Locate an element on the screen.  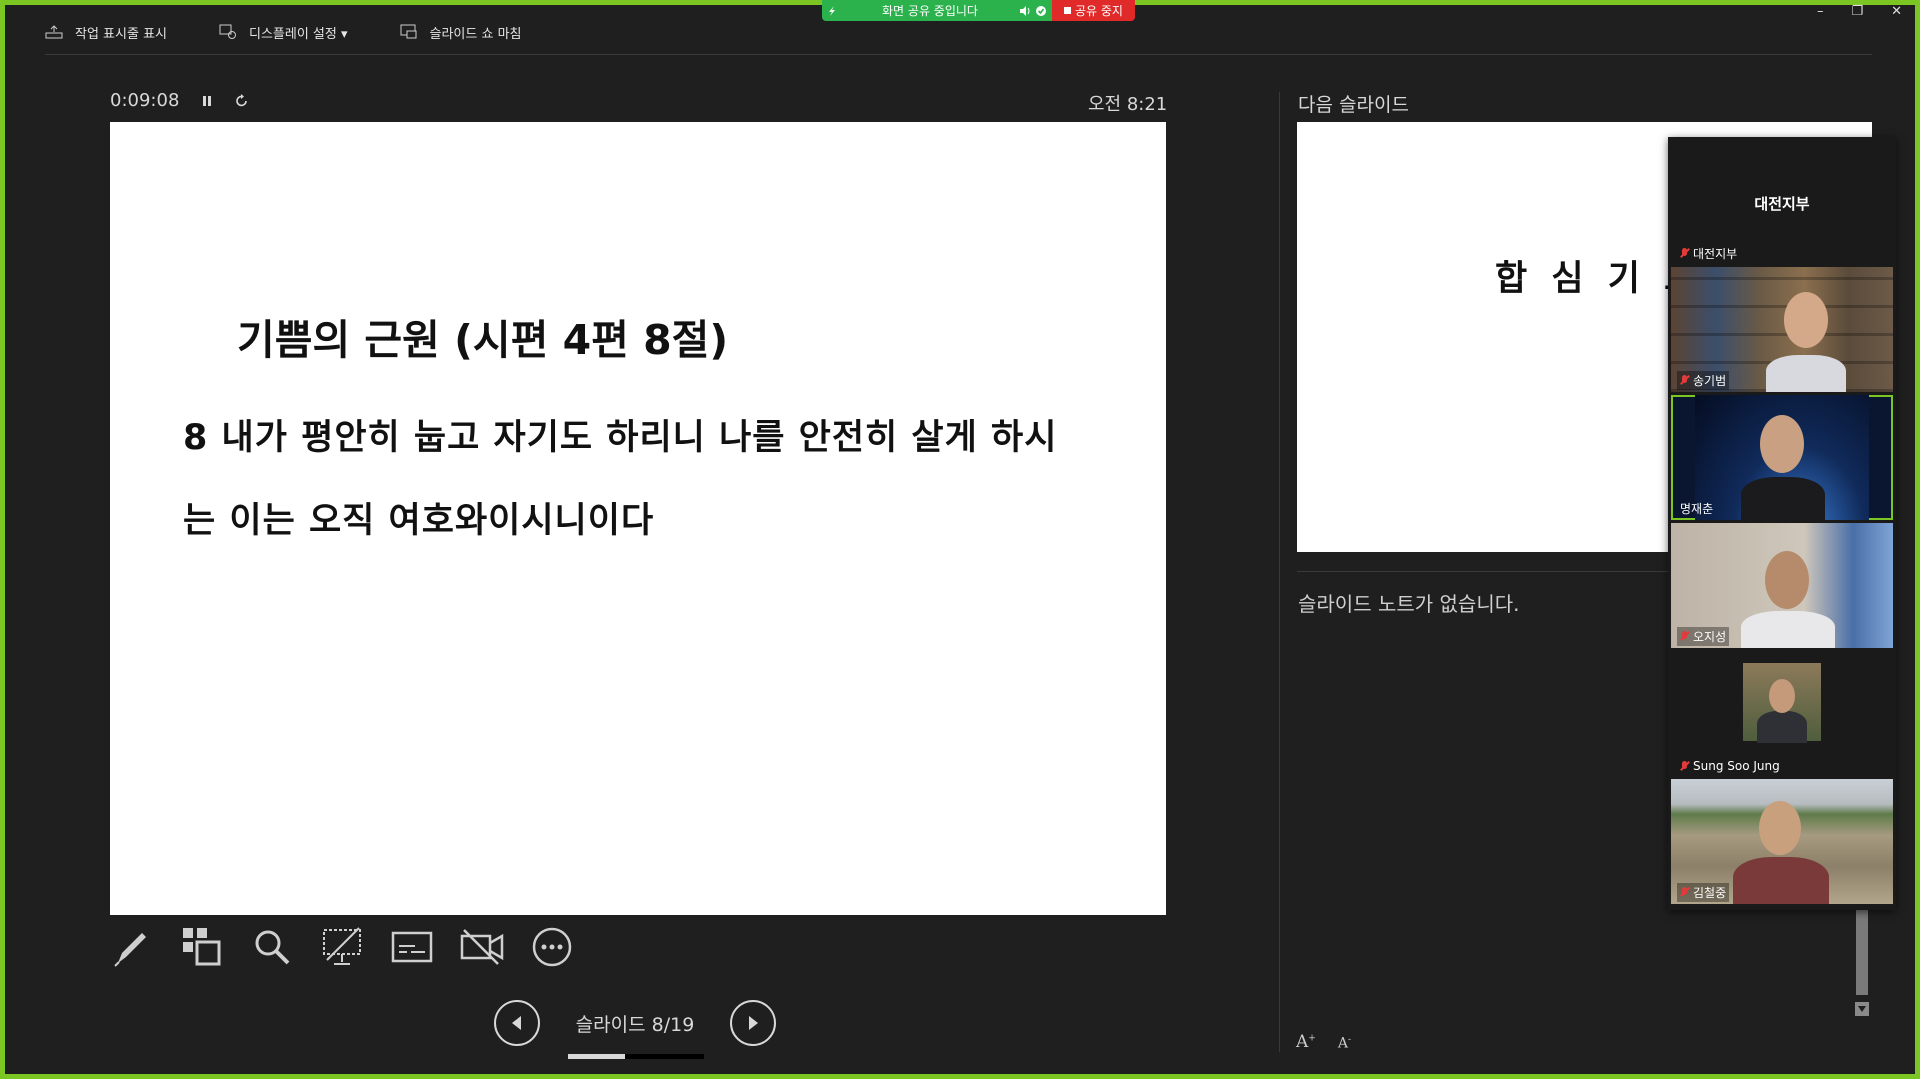
lightning-icon is located at coordinates (832, 10).